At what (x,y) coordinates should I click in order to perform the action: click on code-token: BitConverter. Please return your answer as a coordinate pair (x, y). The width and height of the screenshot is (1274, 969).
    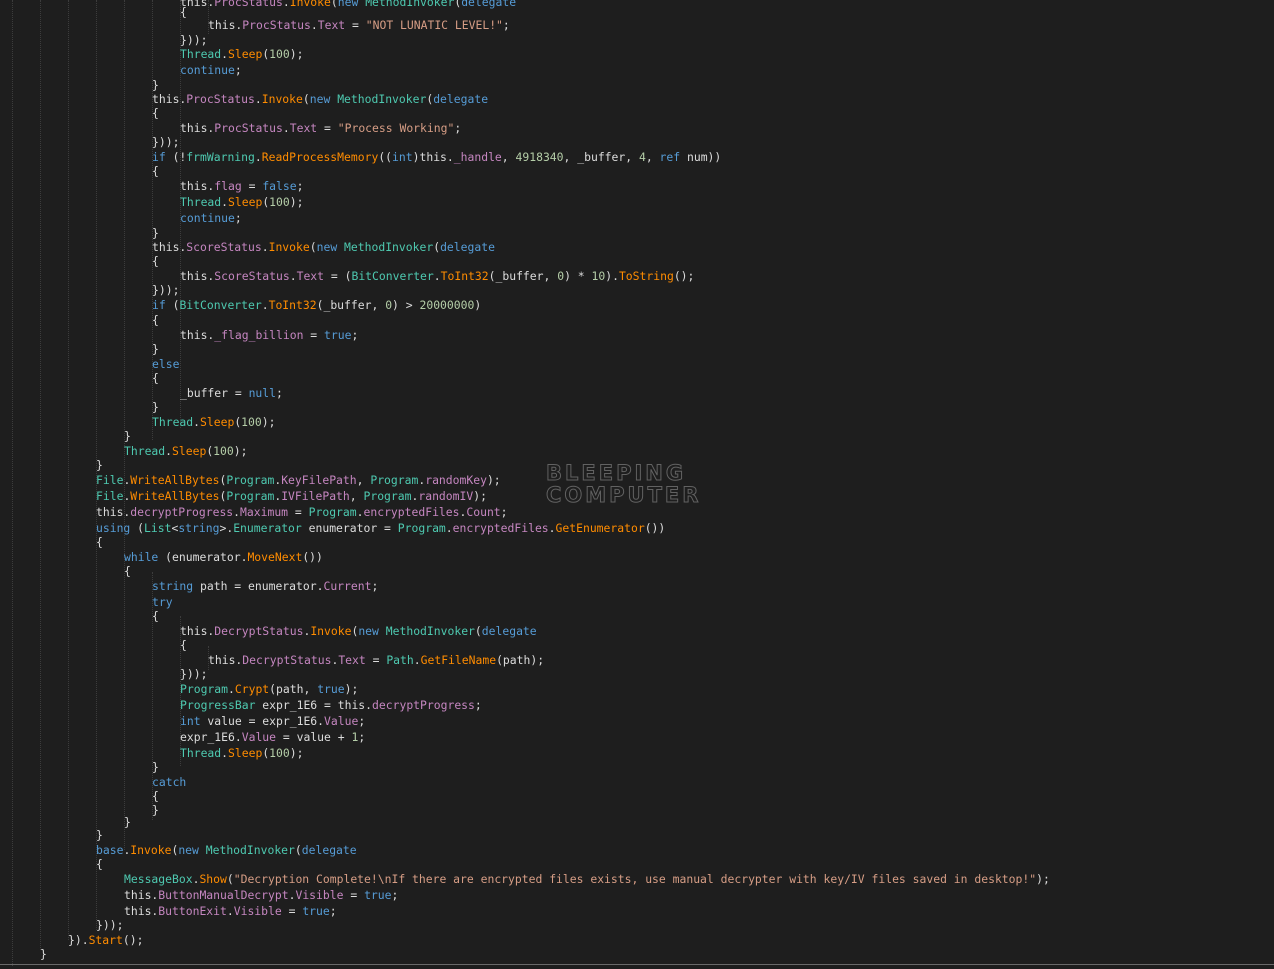
    Looking at the image, I should click on (220, 305).